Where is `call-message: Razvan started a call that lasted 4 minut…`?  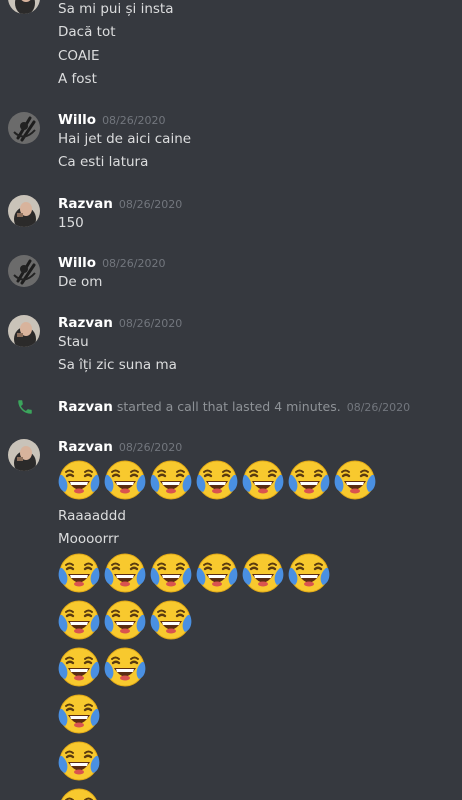
call-message: Razvan started a call that lasted 4 minut… is located at coordinates (234, 407).